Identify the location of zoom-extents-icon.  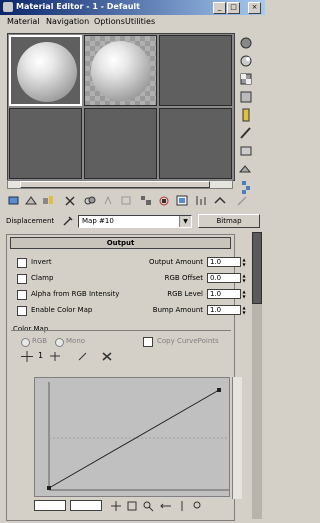
(132, 507).